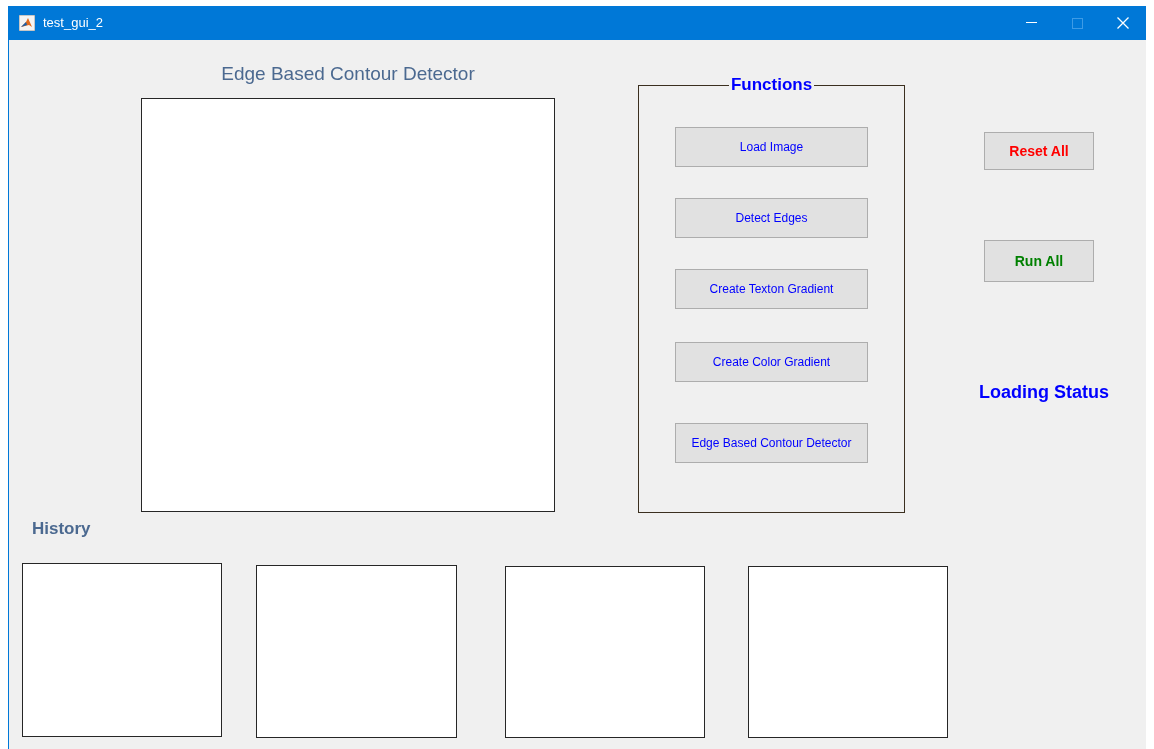 This screenshot has width=1154, height=749. Describe the element at coordinates (348, 74) in the screenshot. I see `main-title: Edge Based Contour Detector` at that location.